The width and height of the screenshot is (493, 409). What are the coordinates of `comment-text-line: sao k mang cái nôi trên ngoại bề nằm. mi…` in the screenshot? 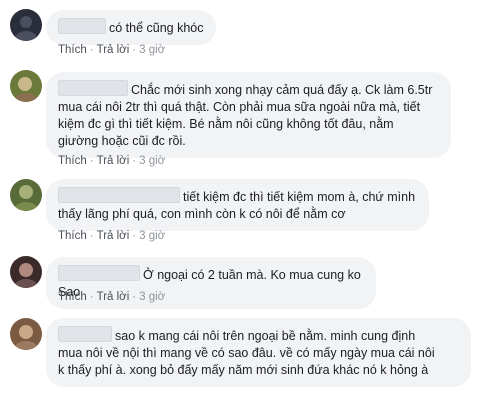 It's located at (265, 336).